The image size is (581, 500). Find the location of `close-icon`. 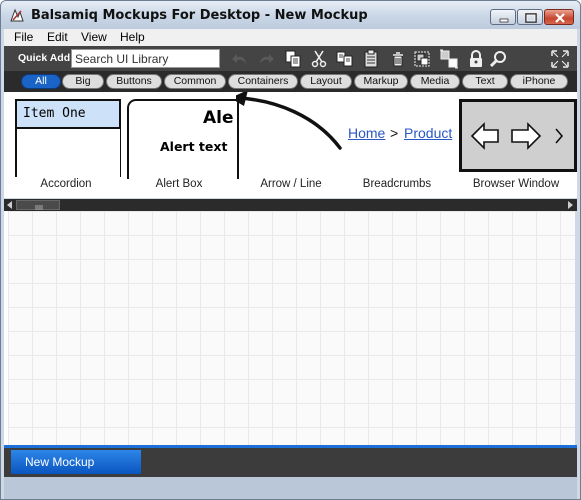

close-icon is located at coordinates (560, 18).